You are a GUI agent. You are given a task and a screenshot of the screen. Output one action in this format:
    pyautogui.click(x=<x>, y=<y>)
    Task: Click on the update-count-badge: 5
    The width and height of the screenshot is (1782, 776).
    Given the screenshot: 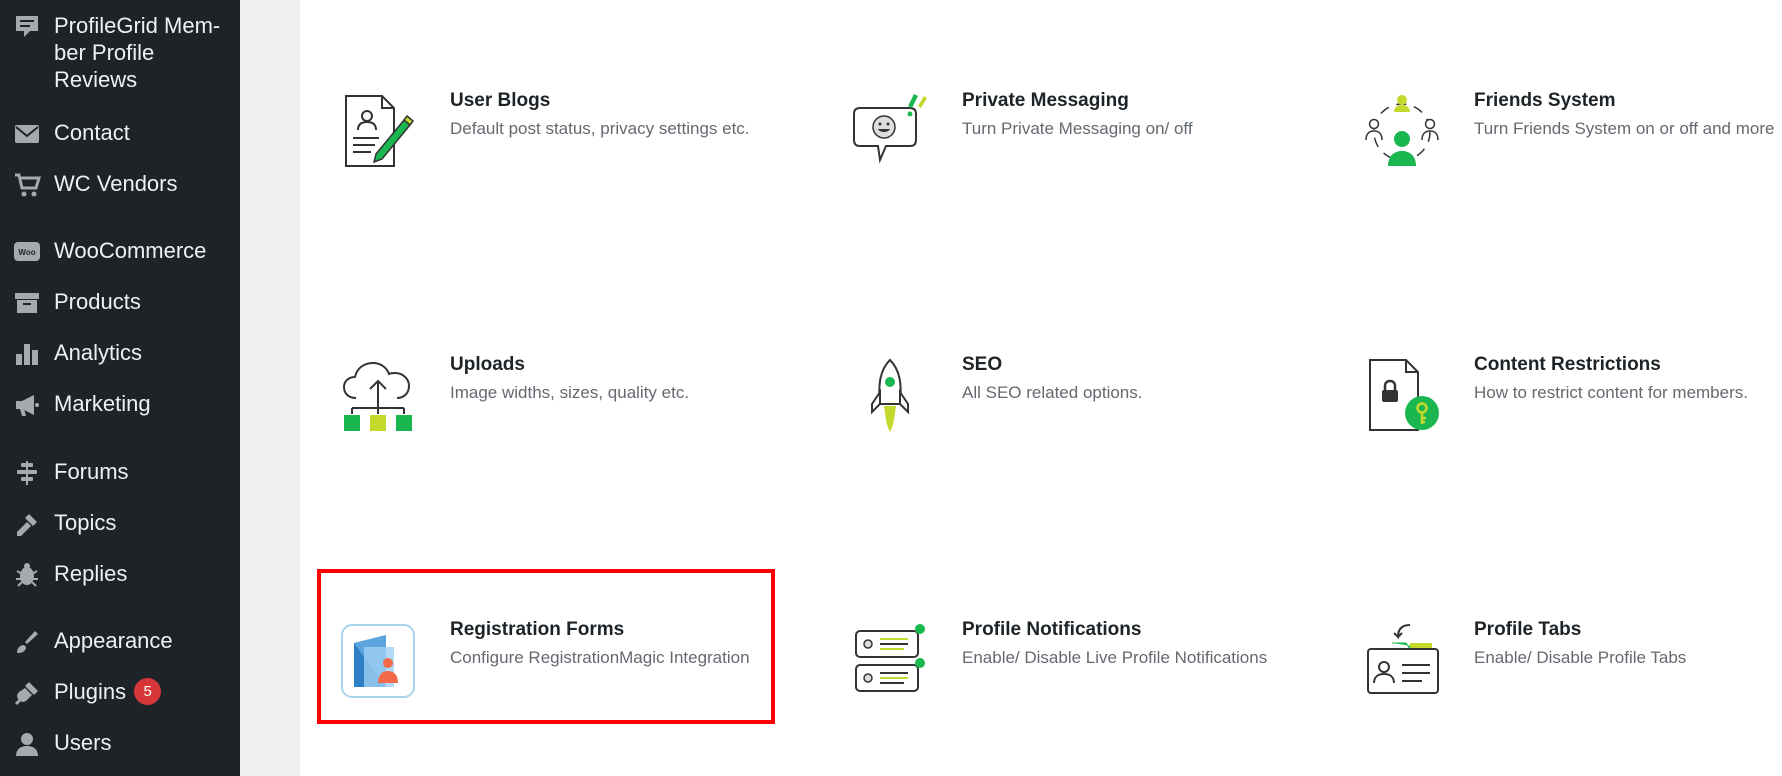 What is the action you would take?
    pyautogui.click(x=148, y=691)
    